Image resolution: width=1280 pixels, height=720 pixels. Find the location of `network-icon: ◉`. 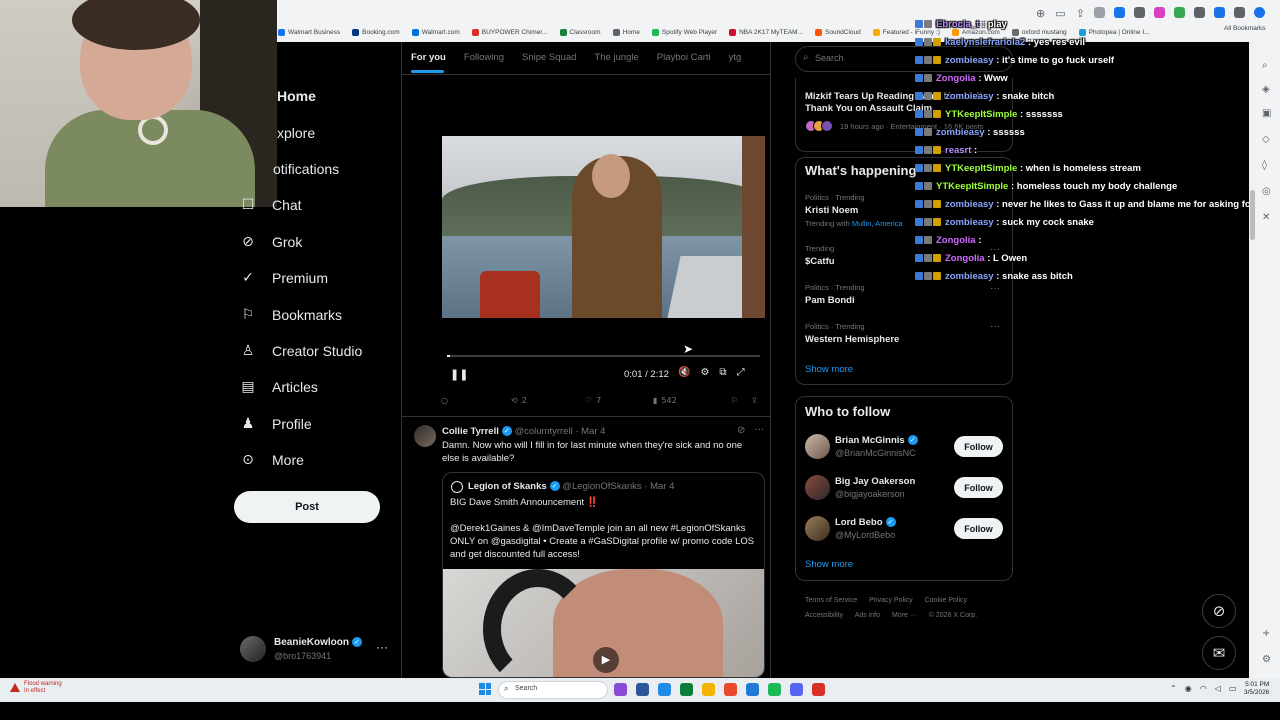

network-icon: ◉ is located at coordinates (1188, 688).